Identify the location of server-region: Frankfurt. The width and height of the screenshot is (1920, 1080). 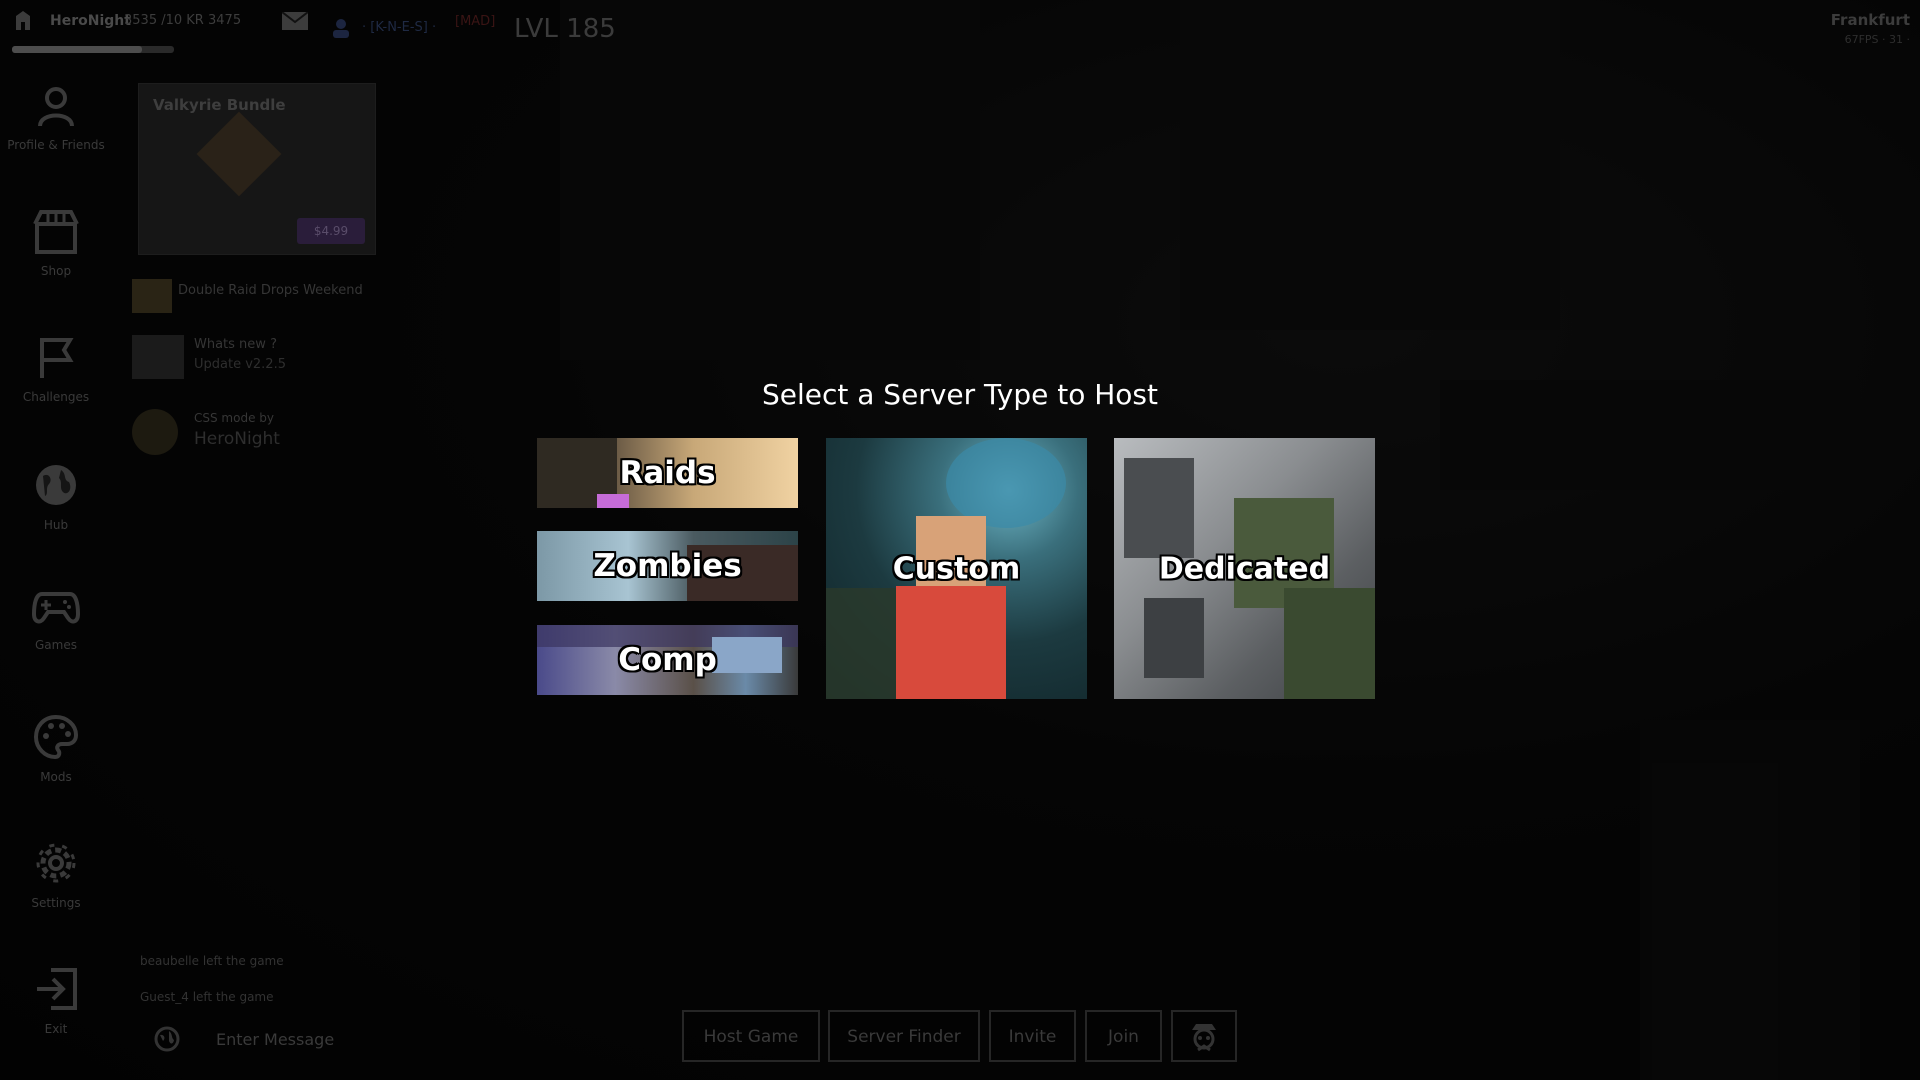
(1870, 20).